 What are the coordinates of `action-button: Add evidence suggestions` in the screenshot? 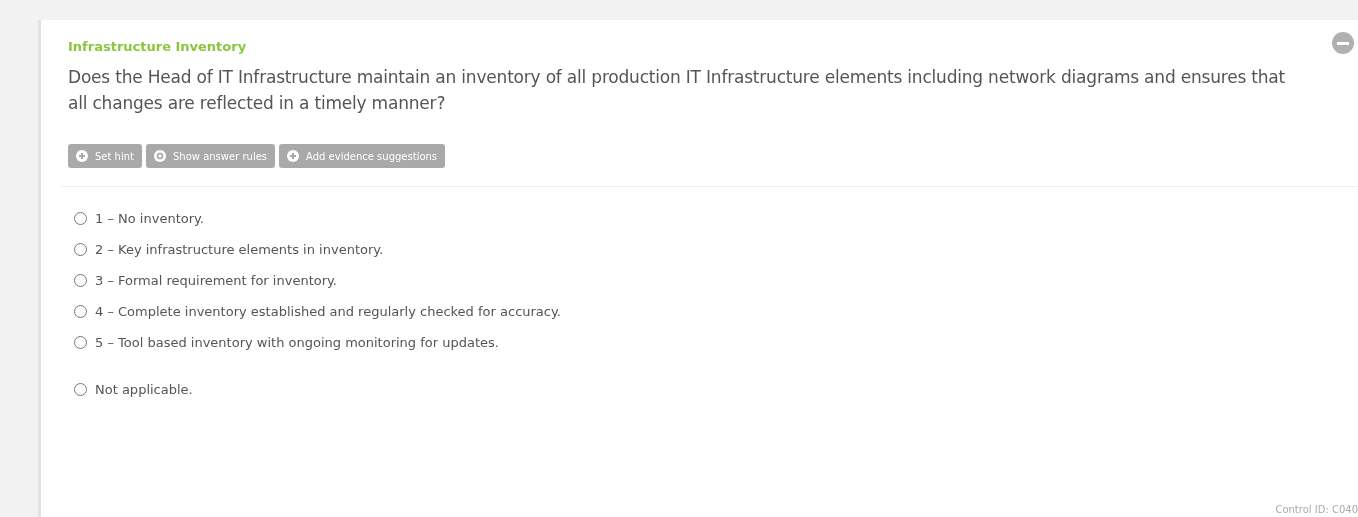 It's located at (362, 156).